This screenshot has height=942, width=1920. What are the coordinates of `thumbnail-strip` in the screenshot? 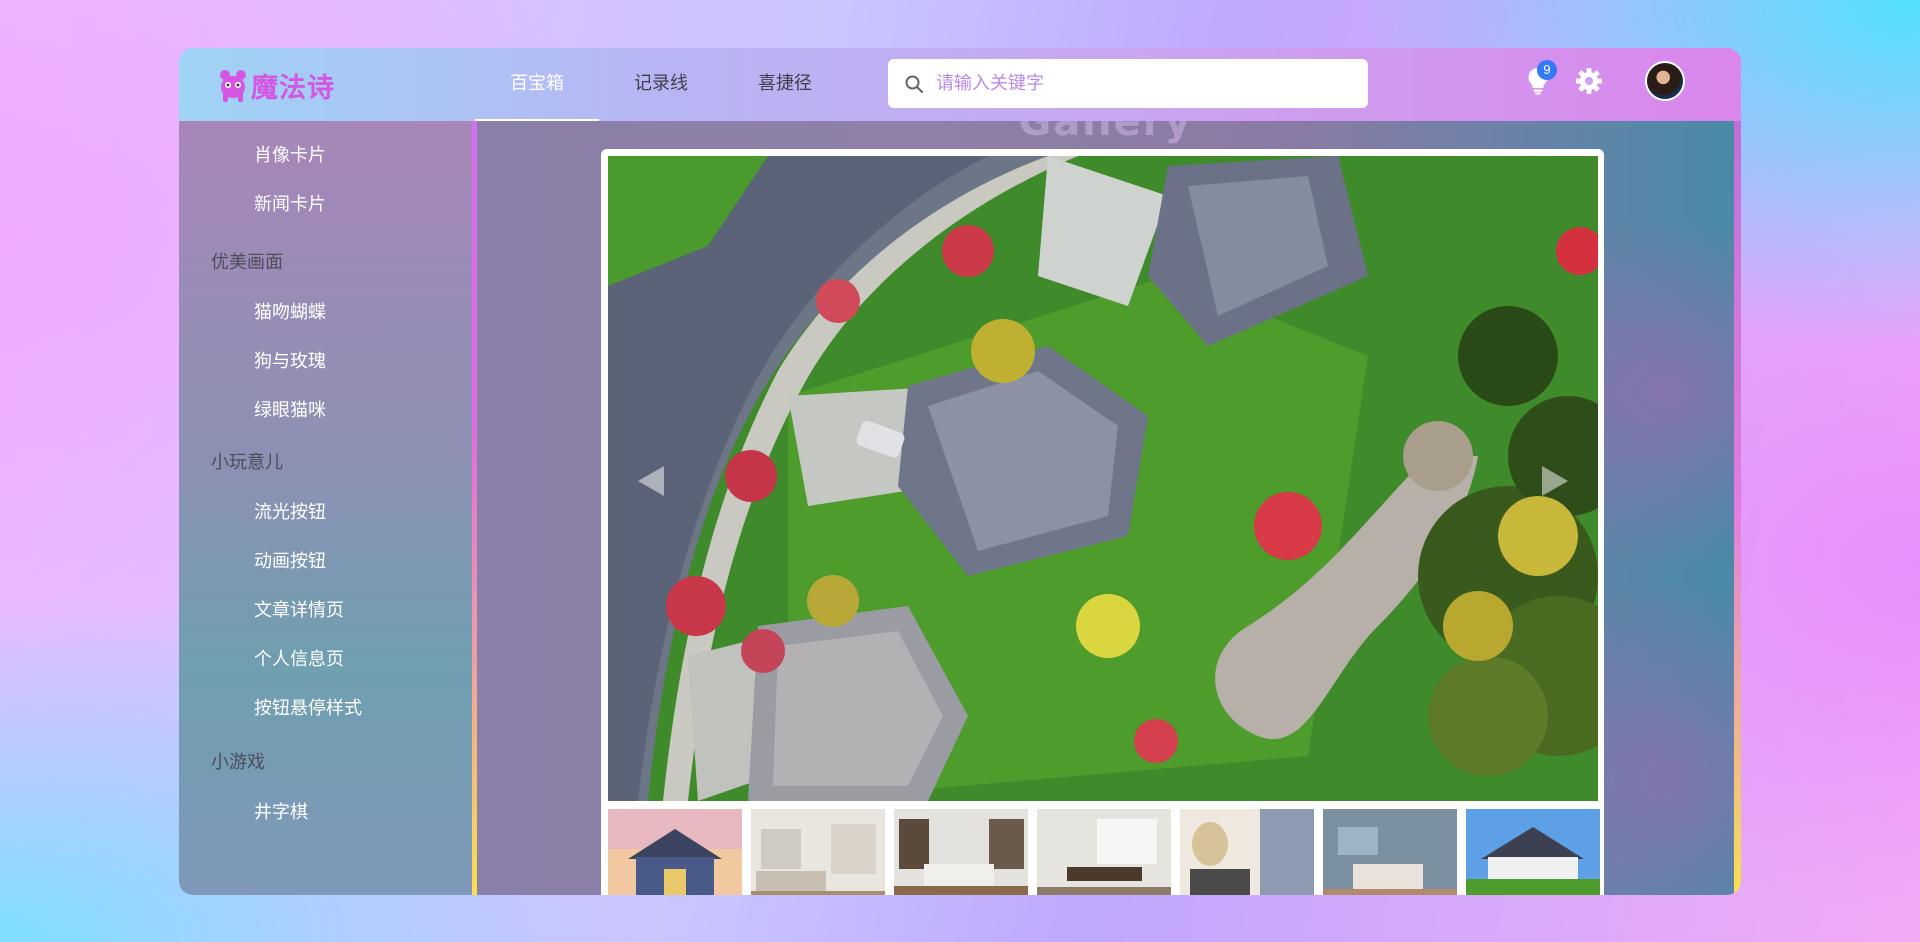 It's located at (1104, 852).